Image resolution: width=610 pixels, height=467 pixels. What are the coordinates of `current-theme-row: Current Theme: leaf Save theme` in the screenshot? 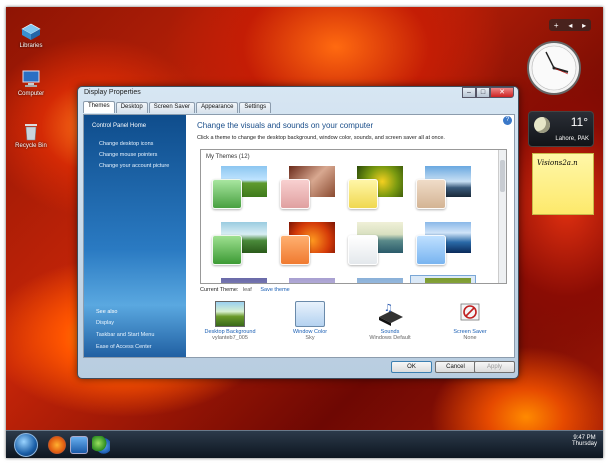 It's located at (245, 290).